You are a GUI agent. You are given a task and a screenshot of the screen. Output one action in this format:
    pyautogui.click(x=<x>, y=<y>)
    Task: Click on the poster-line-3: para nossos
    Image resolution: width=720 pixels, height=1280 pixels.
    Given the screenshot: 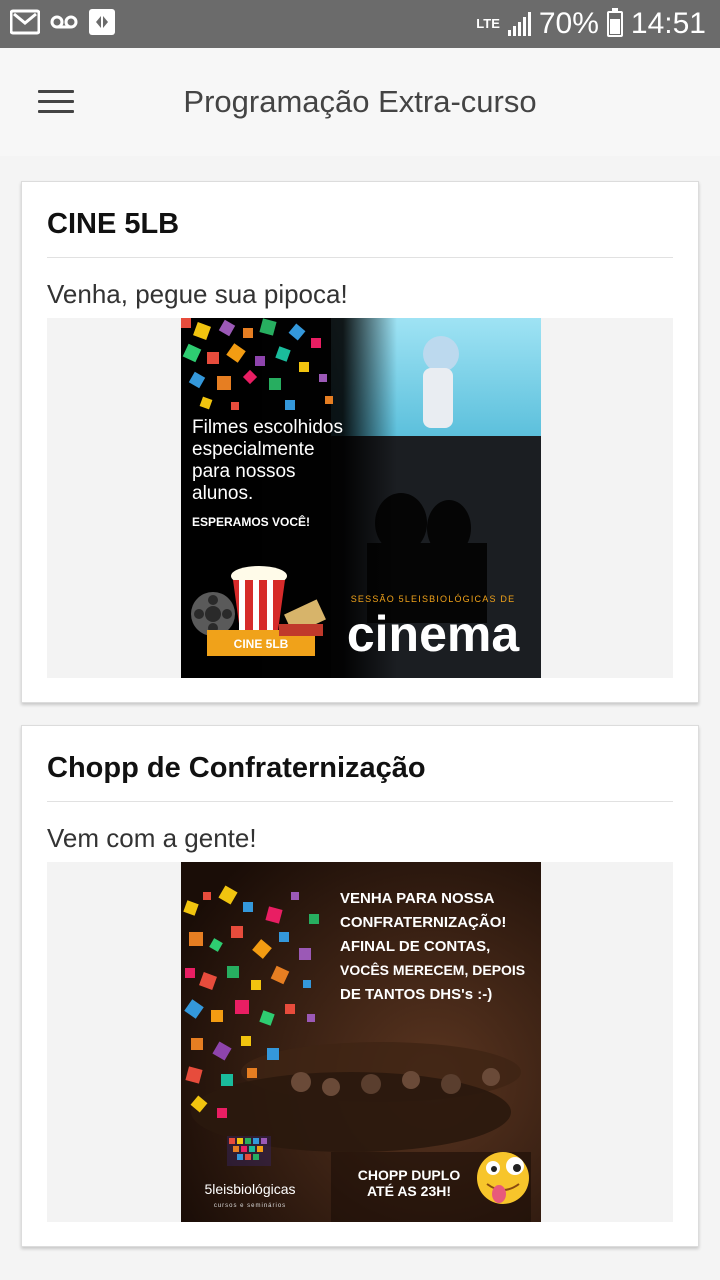 What is the action you would take?
    pyautogui.click(x=244, y=471)
    